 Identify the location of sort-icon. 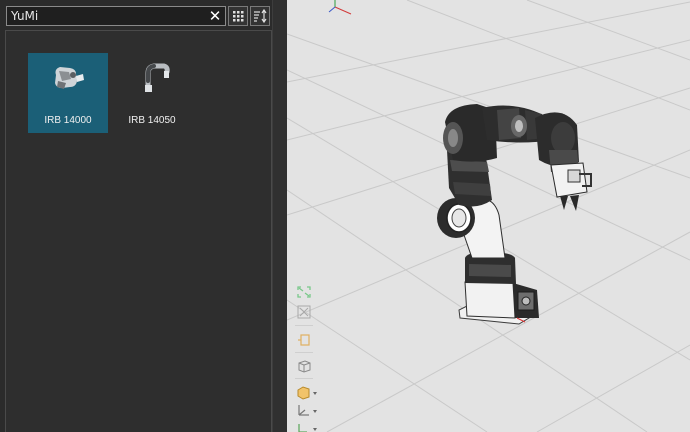
(260, 16).